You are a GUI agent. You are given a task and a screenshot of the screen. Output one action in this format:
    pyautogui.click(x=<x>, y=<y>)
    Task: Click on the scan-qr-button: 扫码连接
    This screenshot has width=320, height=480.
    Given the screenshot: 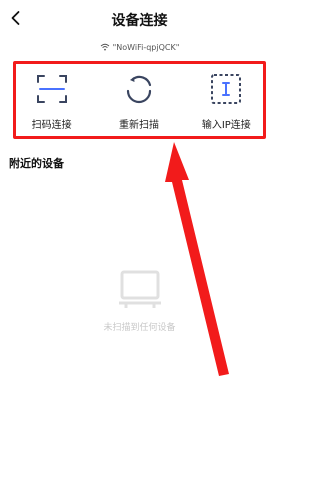 What is the action you would take?
    pyautogui.click(x=51, y=97)
    